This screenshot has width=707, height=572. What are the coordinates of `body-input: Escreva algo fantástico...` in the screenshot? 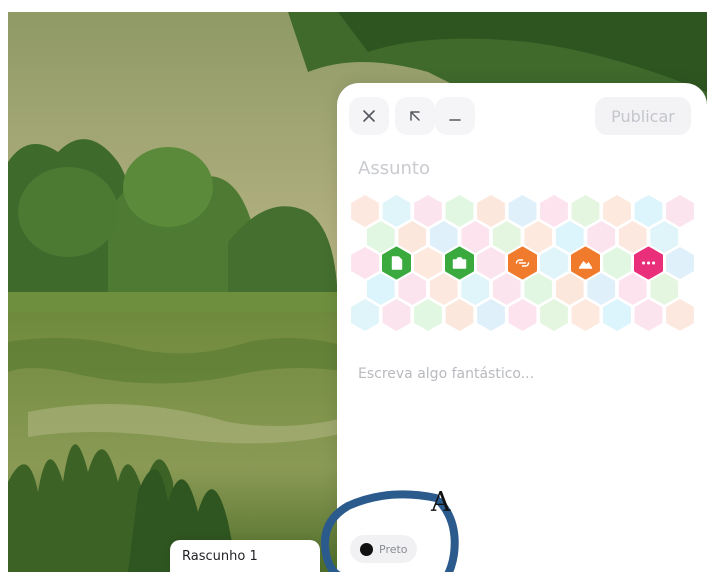 It's located at (518, 374).